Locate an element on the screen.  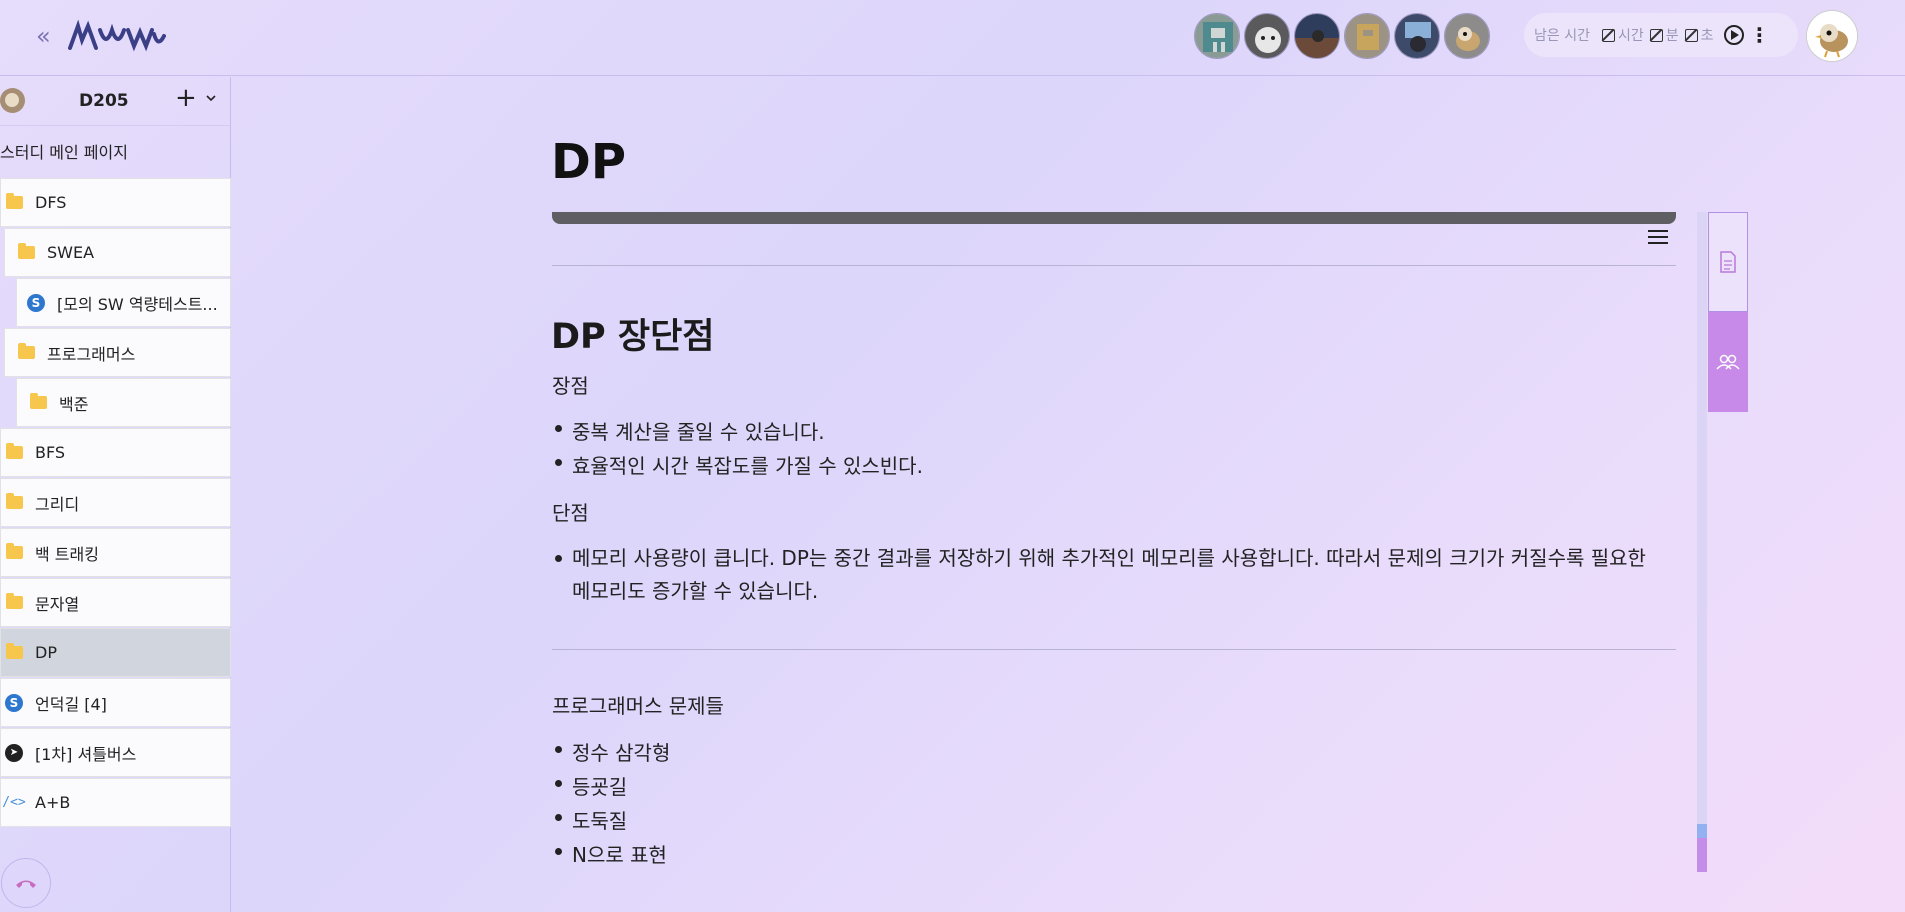
sidebar-item-label: DP is located at coordinates (46, 652).